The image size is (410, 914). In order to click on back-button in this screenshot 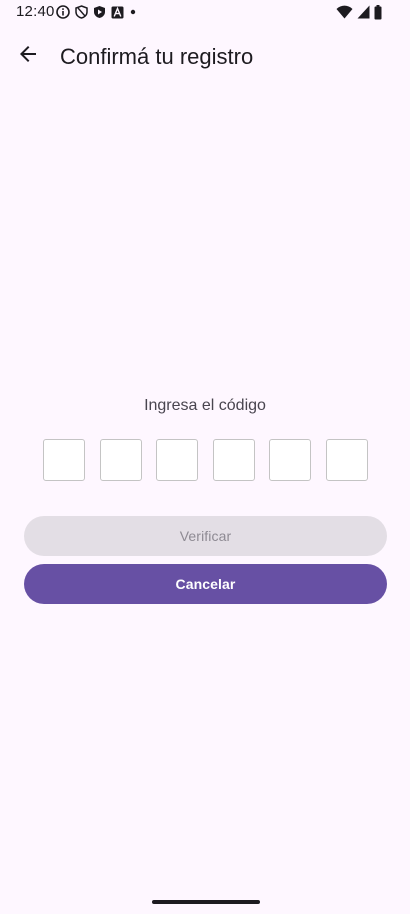, I will do `click(28, 56)`.